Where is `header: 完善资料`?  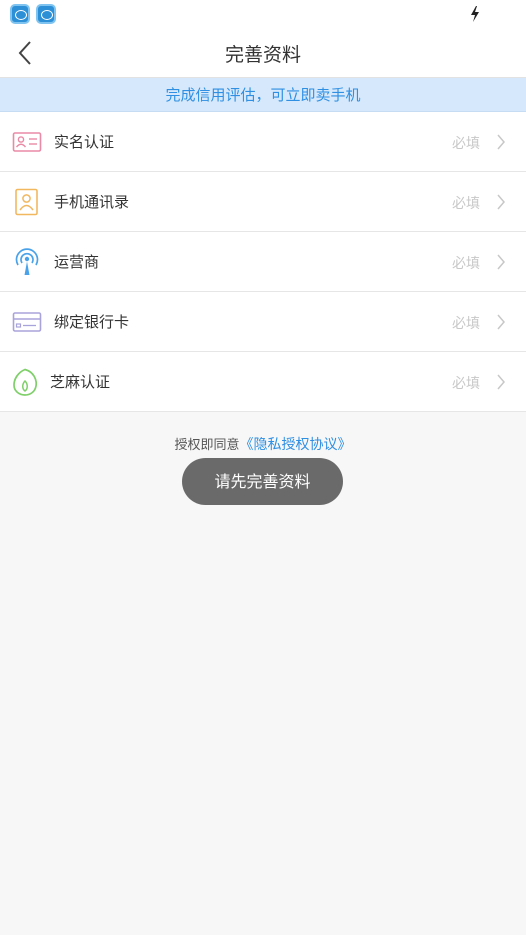
header: 完善资料 is located at coordinates (263, 53).